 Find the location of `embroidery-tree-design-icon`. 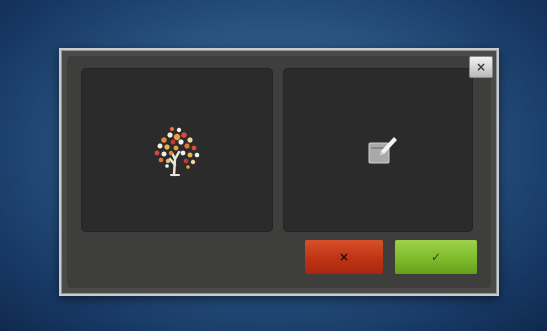

embroidery-tree-design-icon is located at coordinates (177, 152).